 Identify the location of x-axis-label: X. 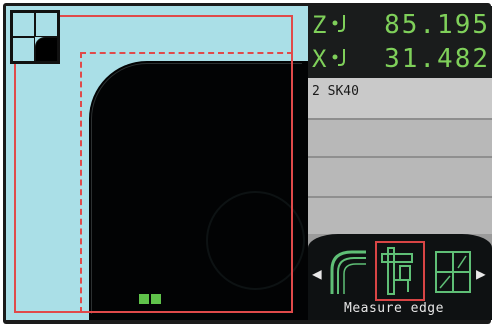
(319, 59).